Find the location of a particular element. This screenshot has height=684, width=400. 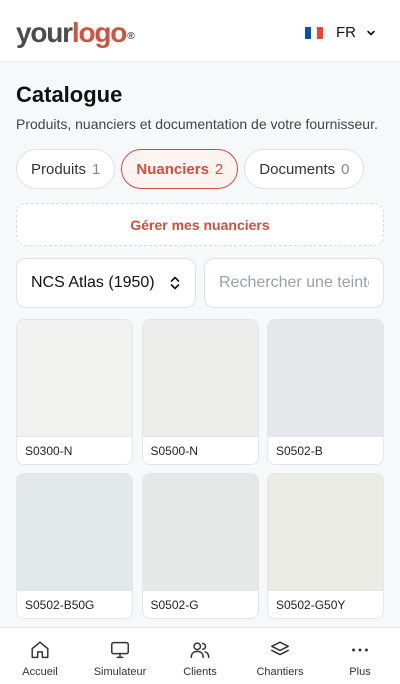

registered-mark: ® is located at coordinates (131, 36).